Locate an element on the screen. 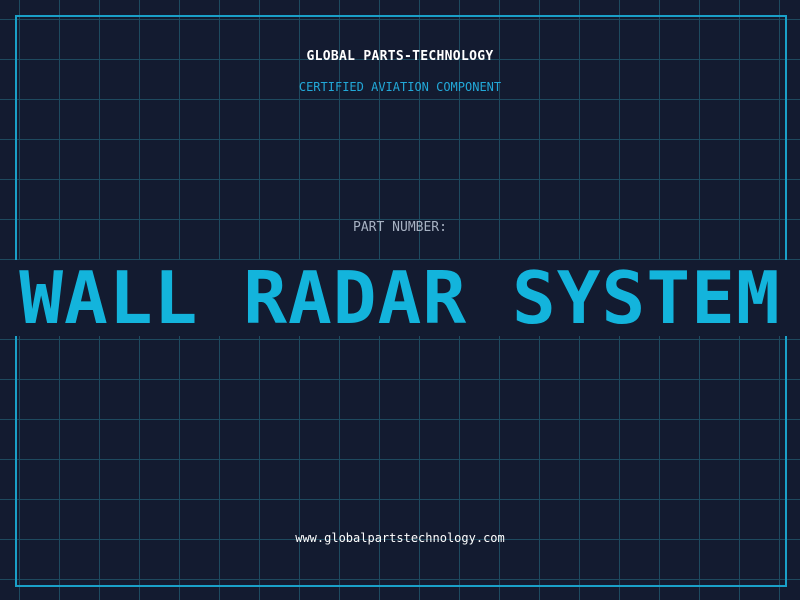 The width and height of the screenshot is (800, 600). website-url: www.globalpartstechnology.com is located at coordinates (400, 538).